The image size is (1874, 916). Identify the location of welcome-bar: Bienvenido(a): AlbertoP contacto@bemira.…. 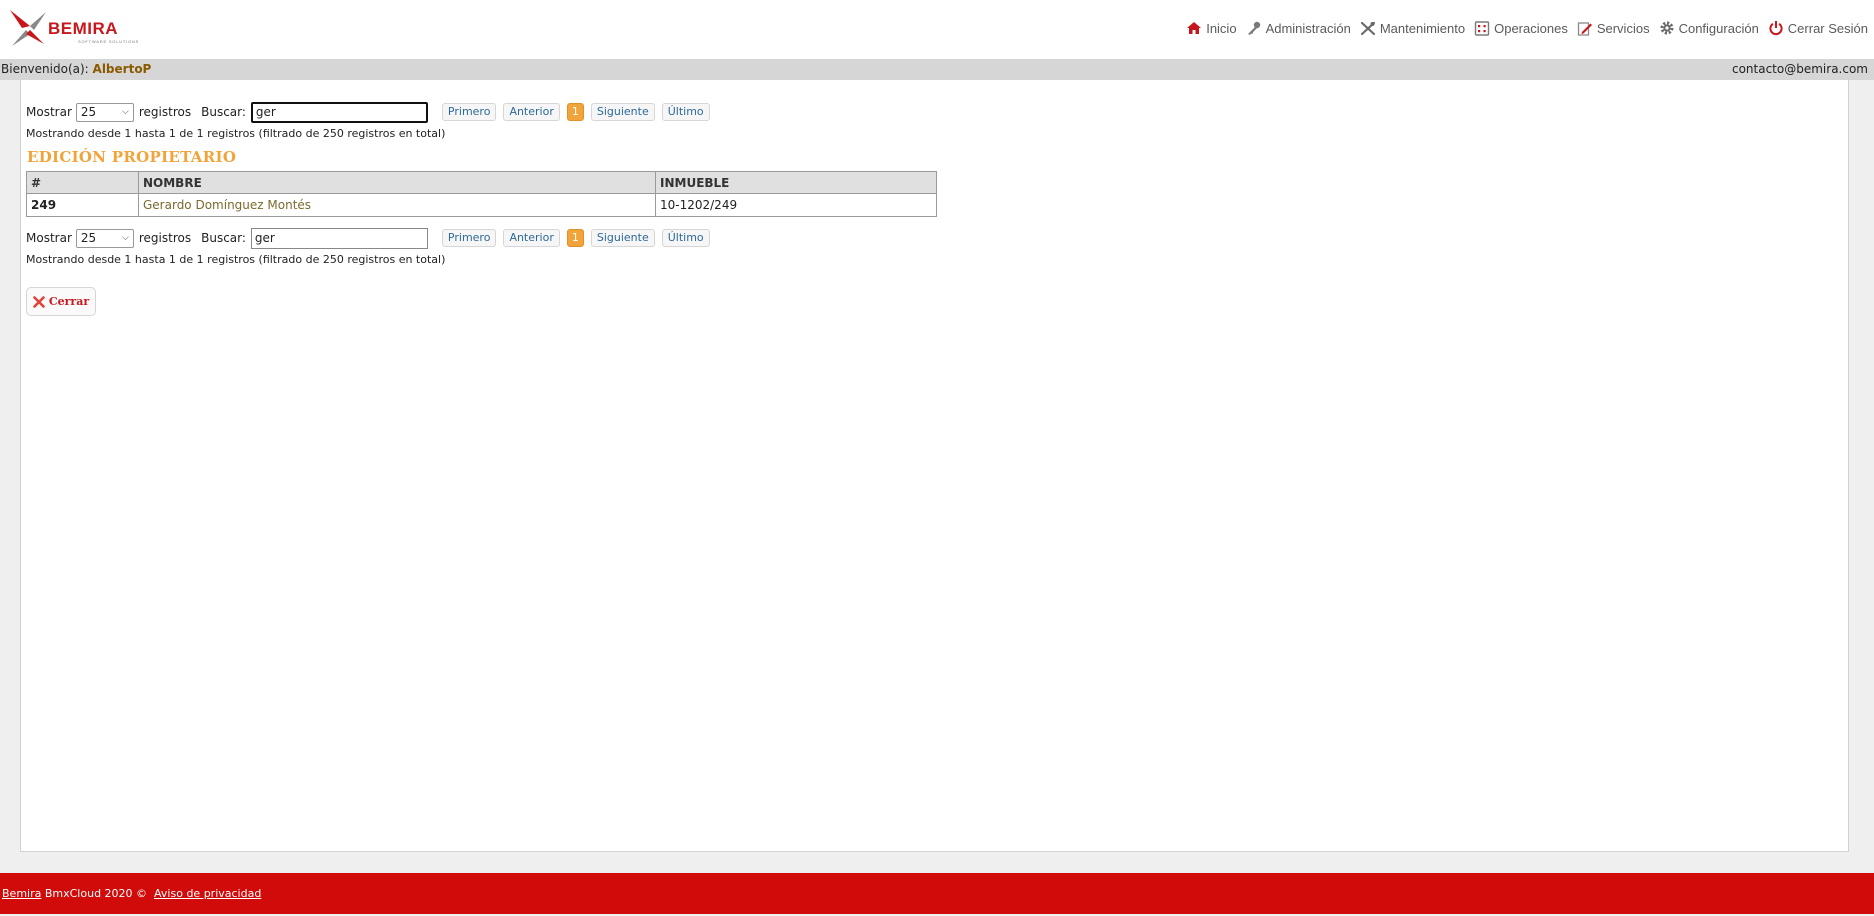
(937, 69).